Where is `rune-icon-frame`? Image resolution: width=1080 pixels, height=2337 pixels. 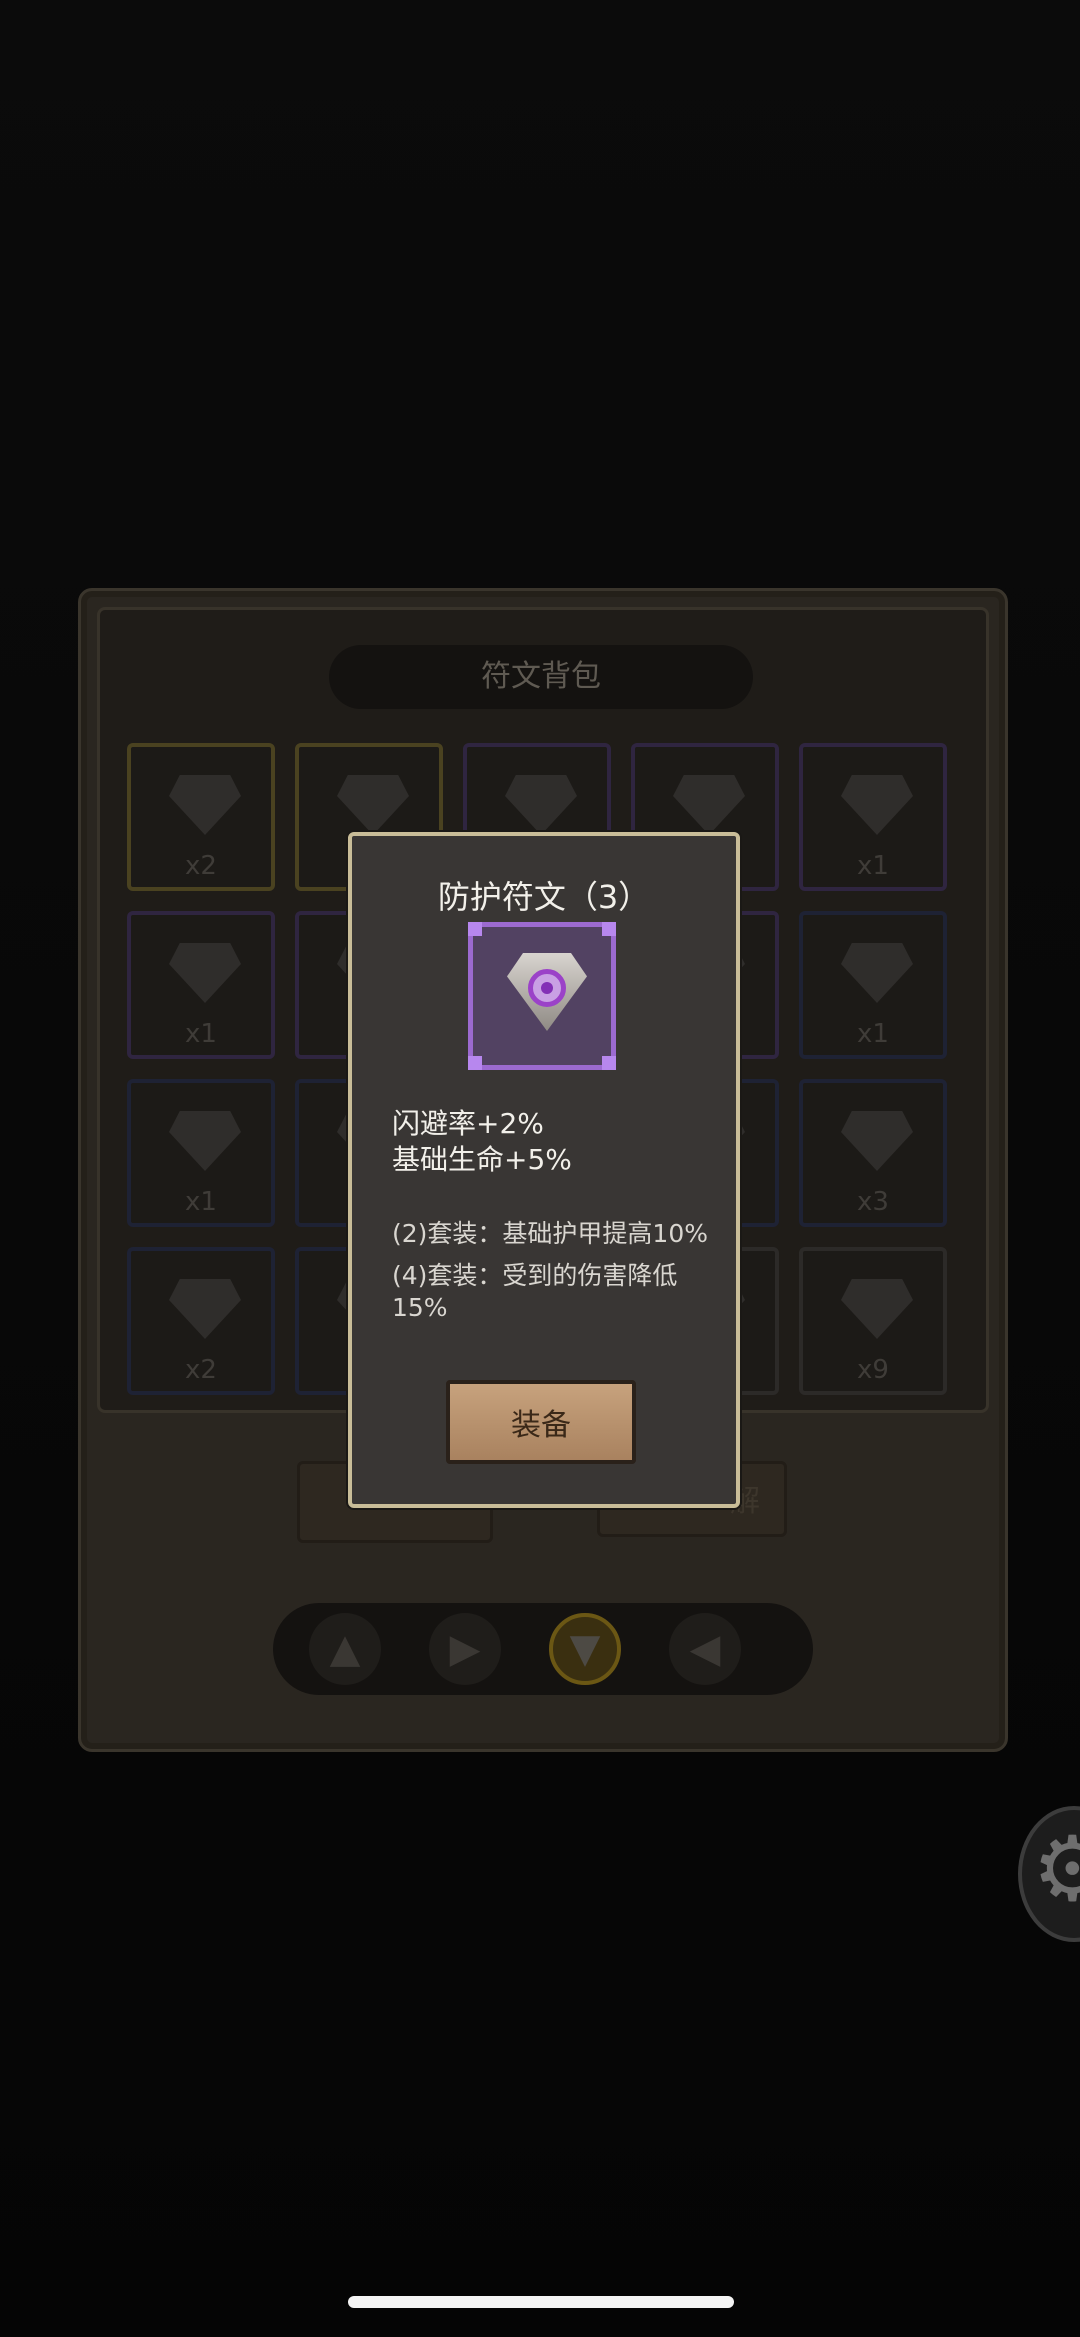 rune-icon-frame is located at coordinates (542, 996).